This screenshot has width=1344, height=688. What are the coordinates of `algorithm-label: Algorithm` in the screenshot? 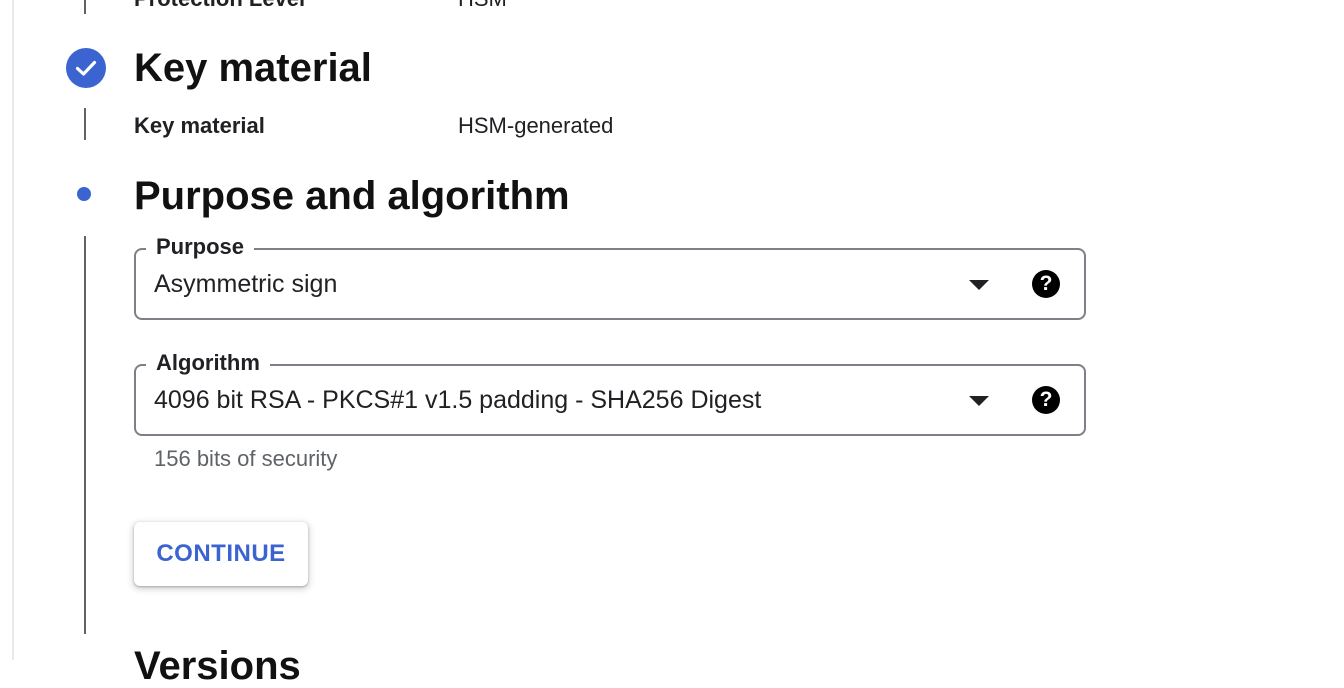 It's located at (208, 363).